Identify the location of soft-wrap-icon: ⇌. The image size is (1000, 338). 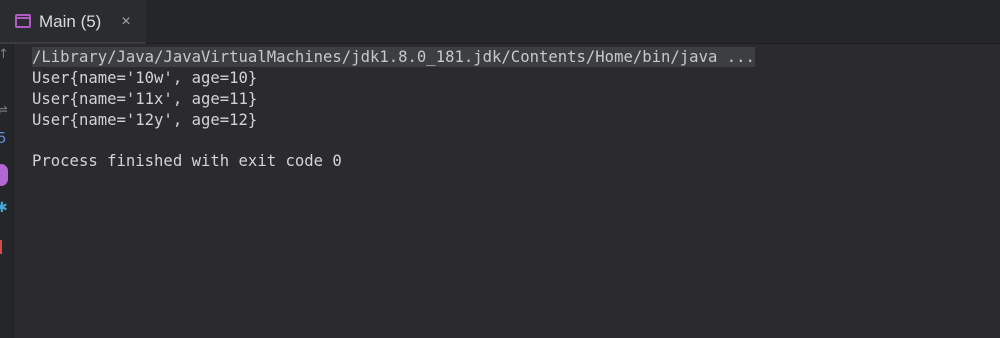
(5, 111).